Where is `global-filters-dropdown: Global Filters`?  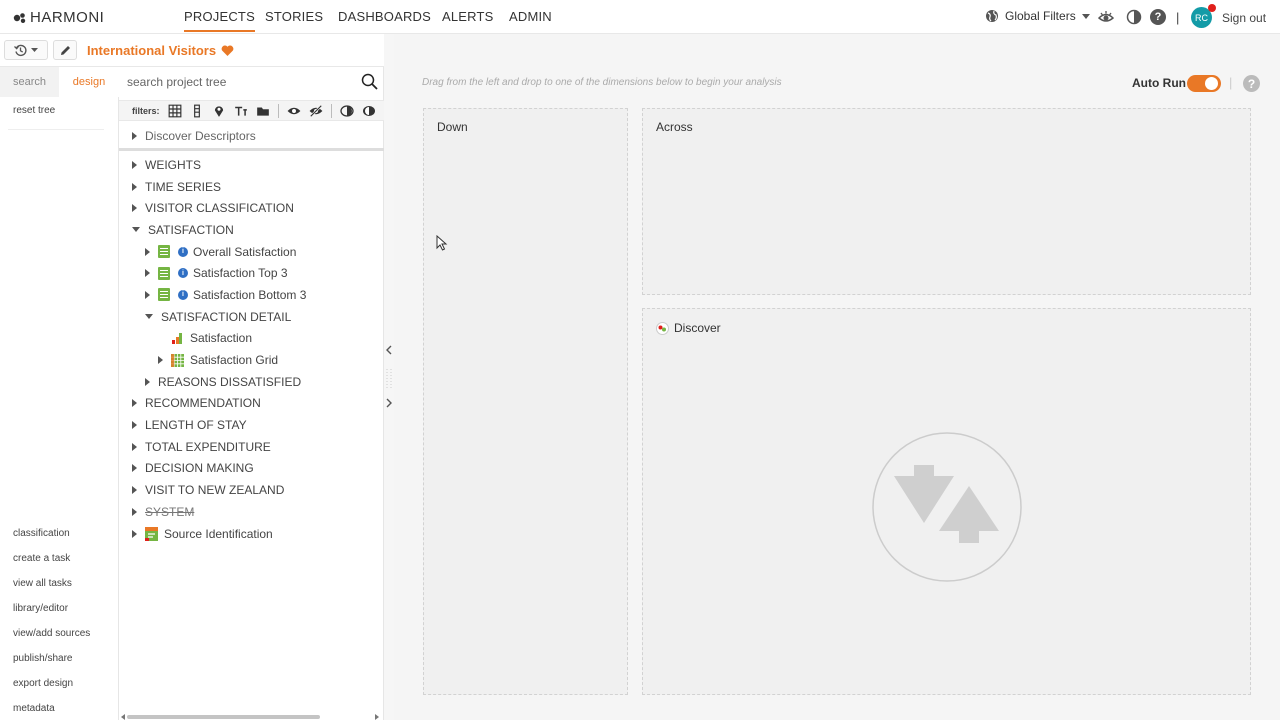 global-filters-dropdown: Global Filters is located at coordinates (1037, 16).